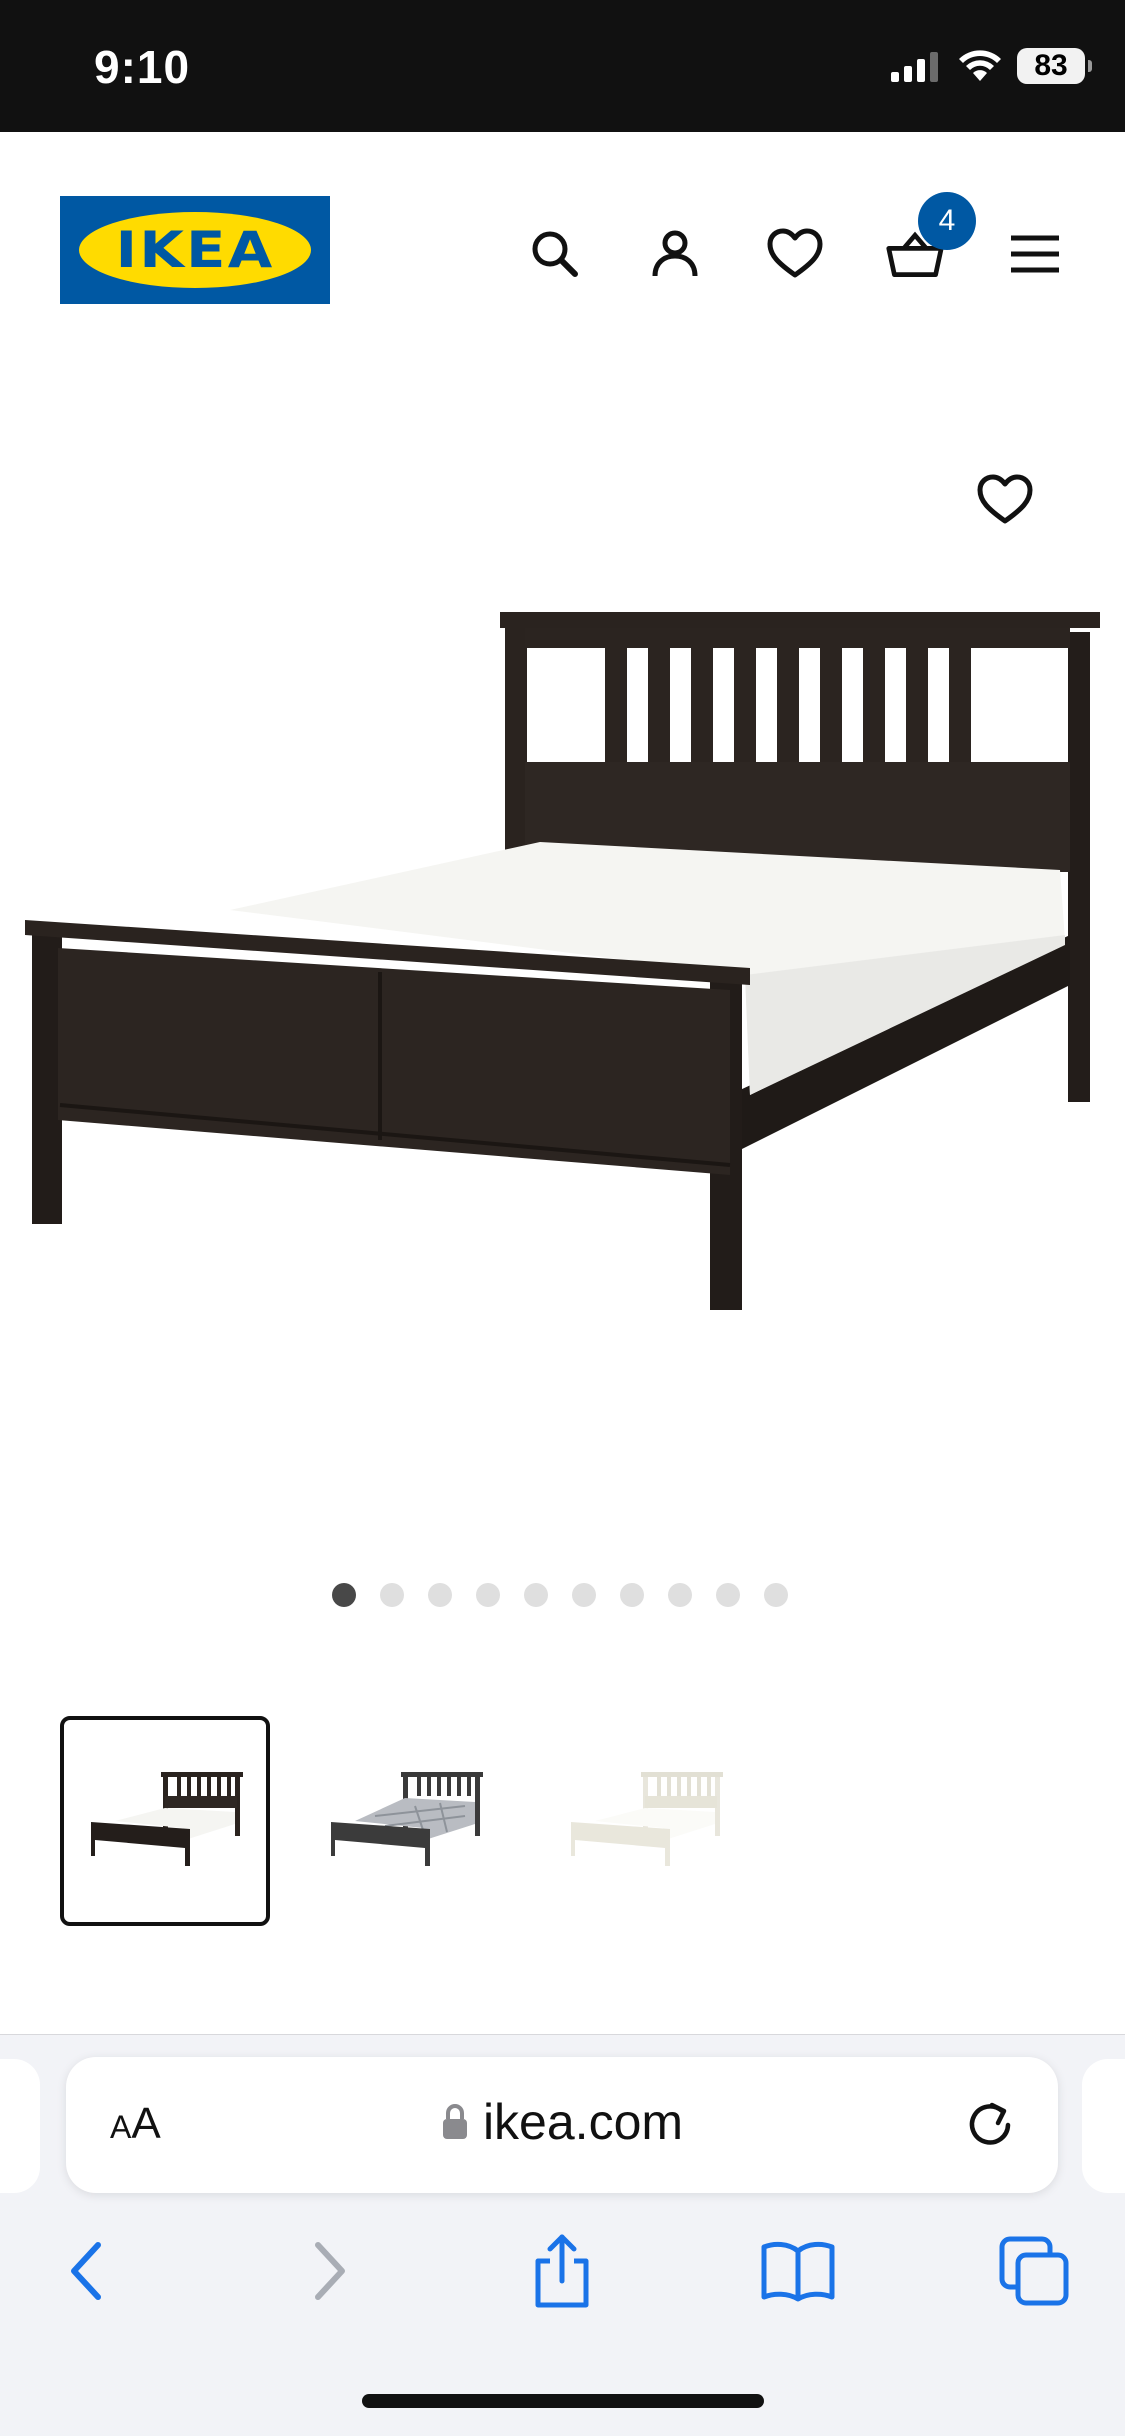  I want to click on reload-button, so click(990, 2125).